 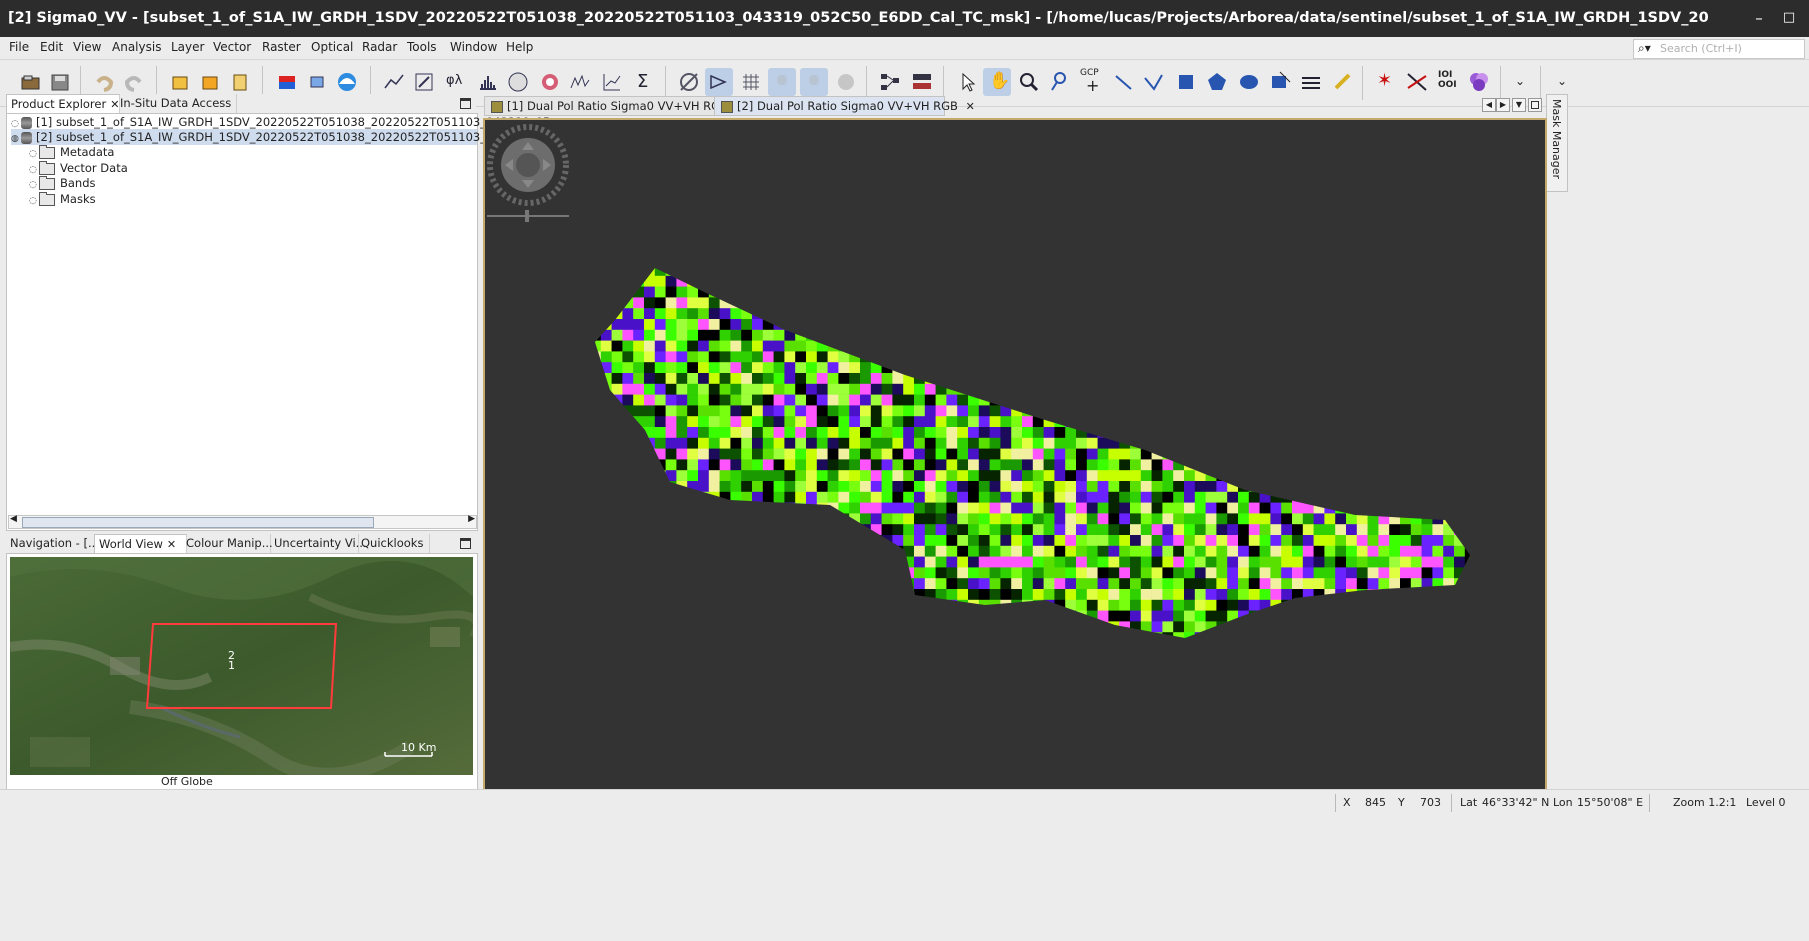 What do you see at coordinates (34, 201) in the screenshot?
I see `expand-icon: ◌` at bounding box center [34, 201].